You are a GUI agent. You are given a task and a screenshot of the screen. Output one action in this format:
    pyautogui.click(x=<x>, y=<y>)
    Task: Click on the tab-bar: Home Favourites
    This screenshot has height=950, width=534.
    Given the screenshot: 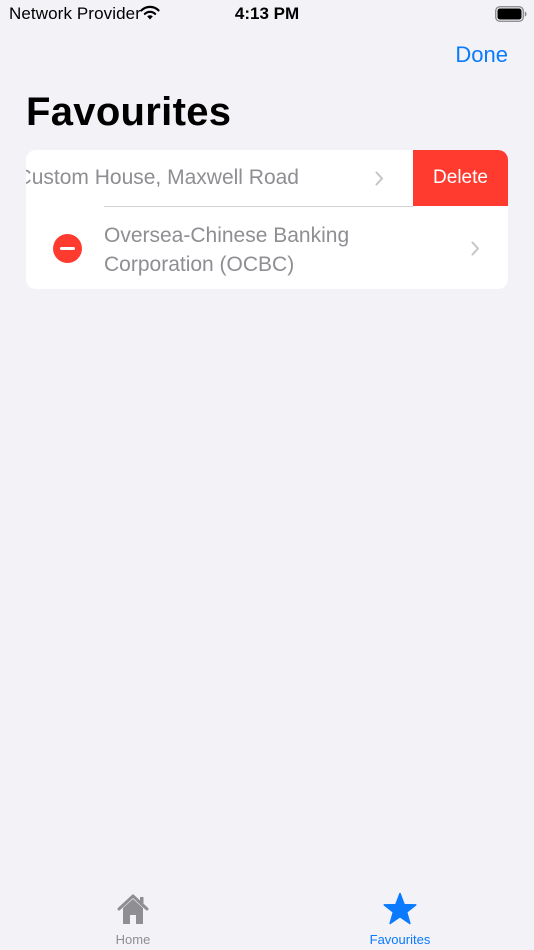 What is the action you would take?
    pyautogui.click(x=267, y=915)
    